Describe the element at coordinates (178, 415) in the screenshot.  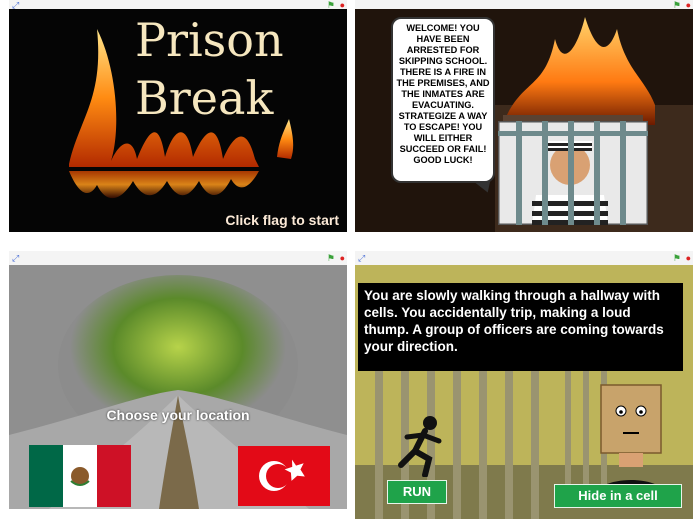
I see `choose-location-prompt: Choose your location` at that location.